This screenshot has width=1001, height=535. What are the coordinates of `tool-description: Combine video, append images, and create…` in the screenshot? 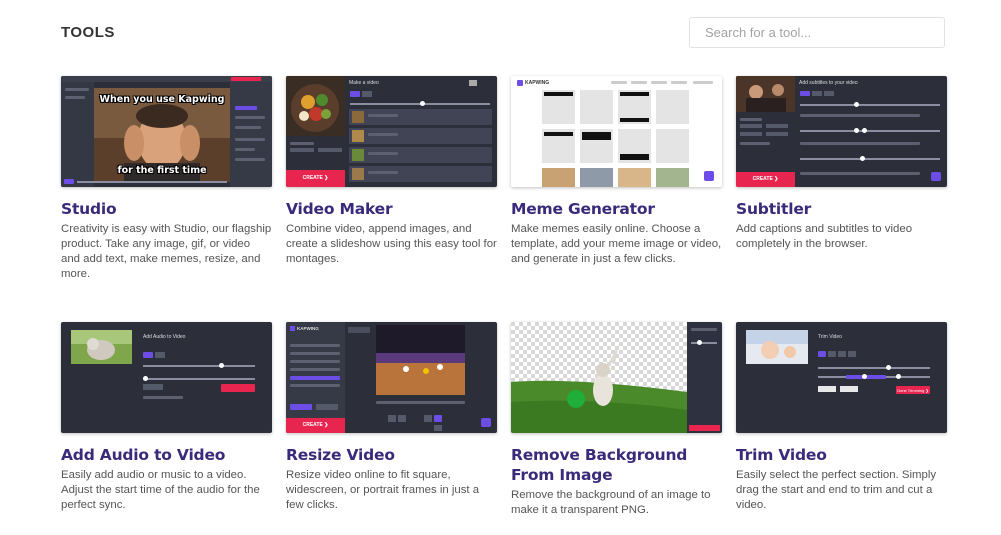 It's located at (391, 244).